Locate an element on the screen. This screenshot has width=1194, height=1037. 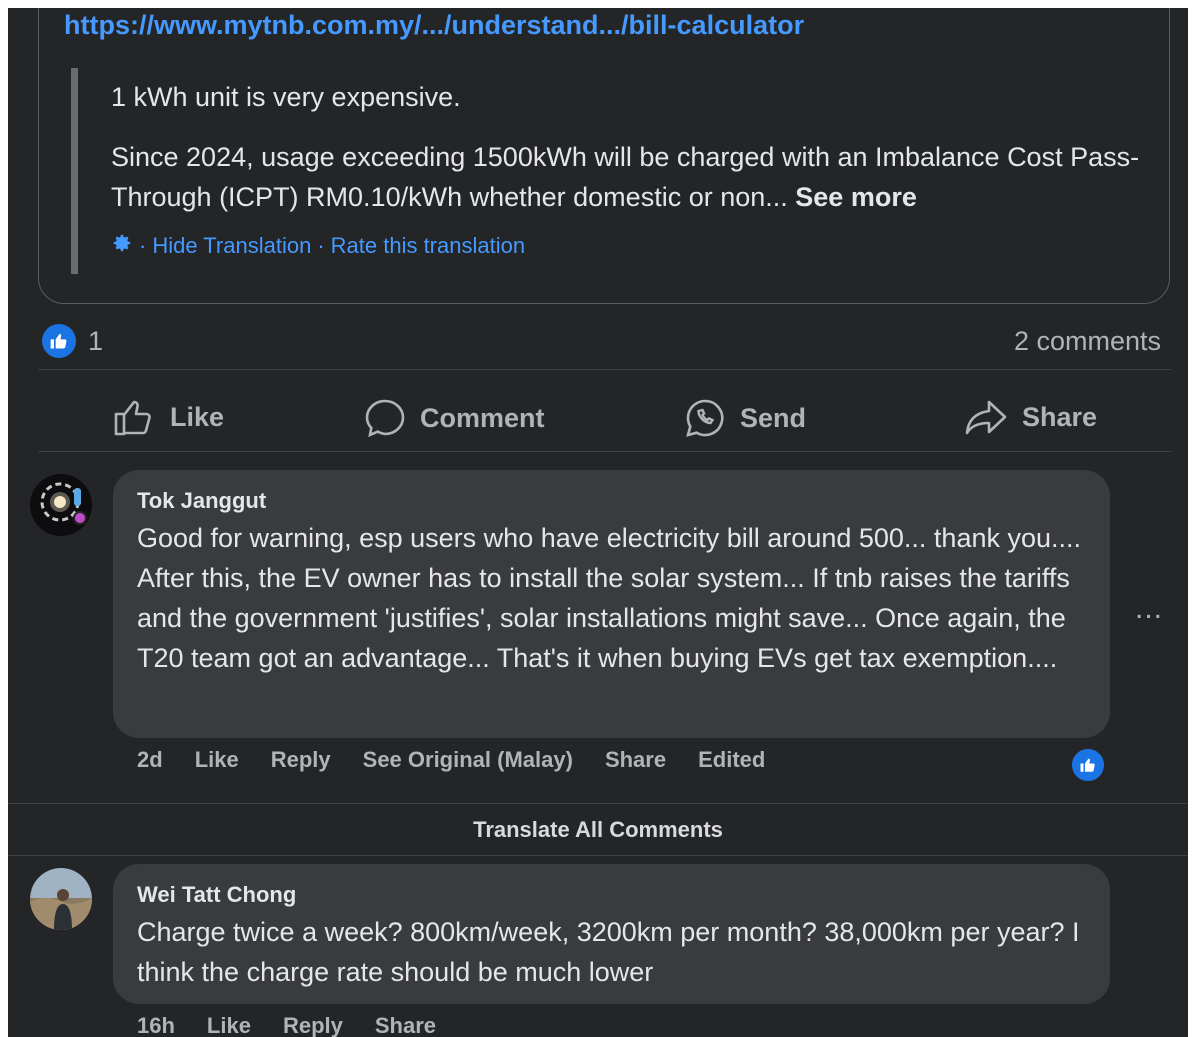
comment-author: Wei Tatt Chong is located at coordinates (611, 895).